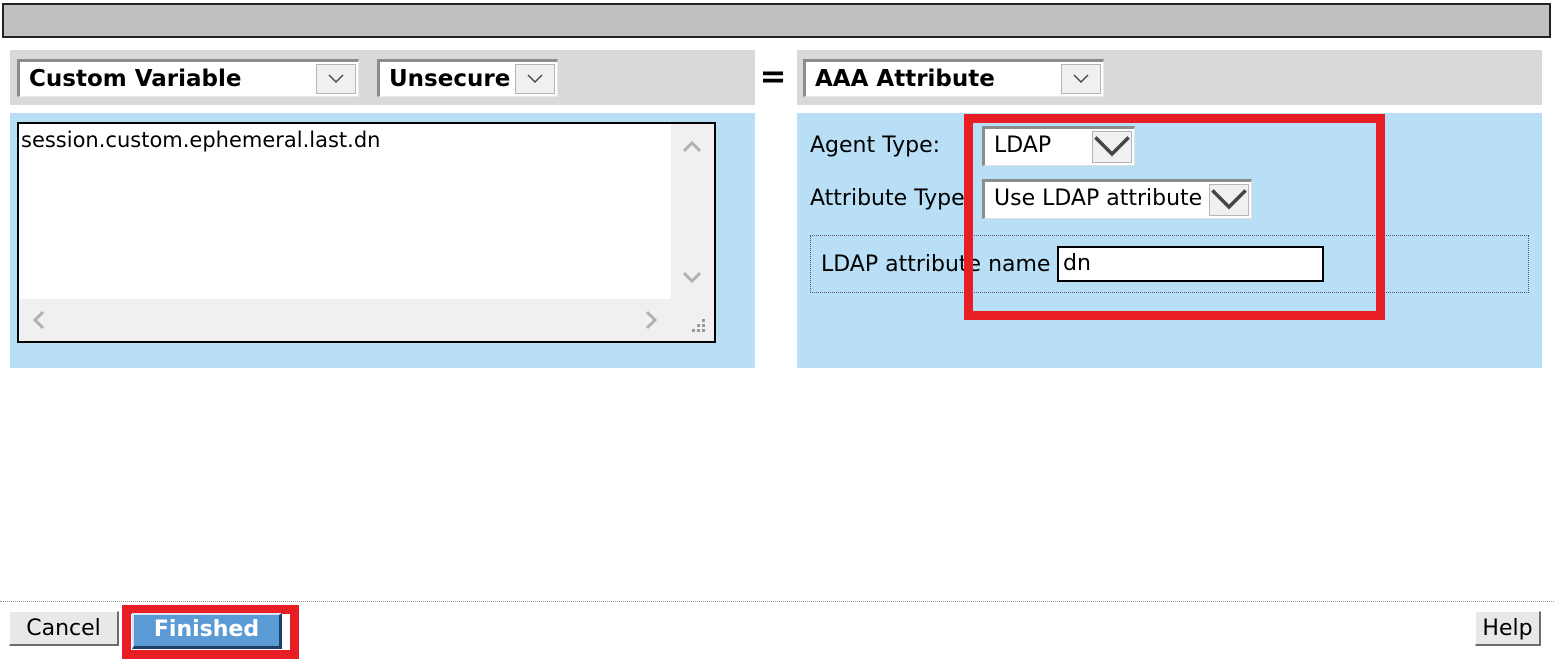 The height and width of the screenshot is (660, 1554). What do you see at coordinates (692, 277) in the screenshot?
I see `scroll-down-icon` at bounding box center [692, 277].